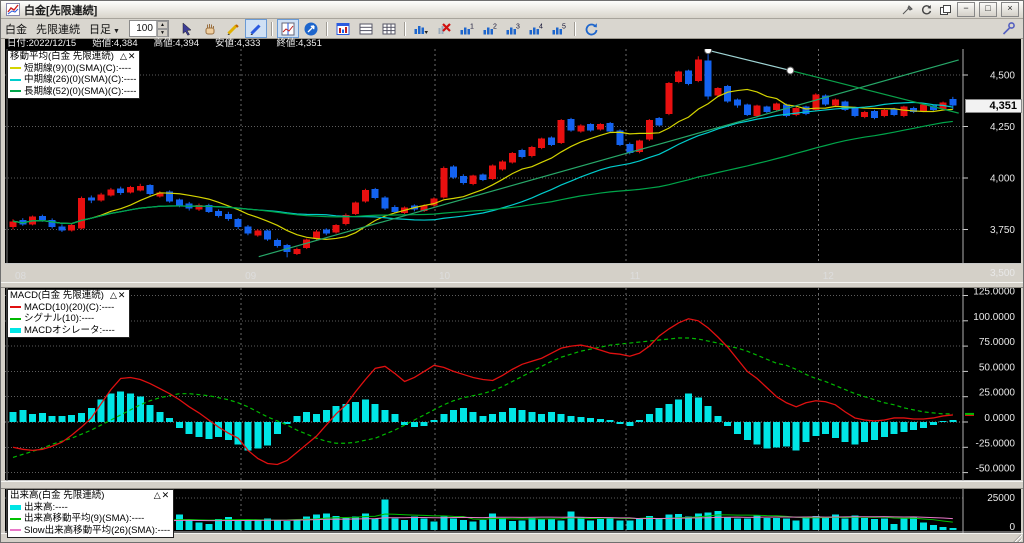  Describe the element at coordinates (187, 28) in the screenshot. I see `select-cursor-button` at that location.